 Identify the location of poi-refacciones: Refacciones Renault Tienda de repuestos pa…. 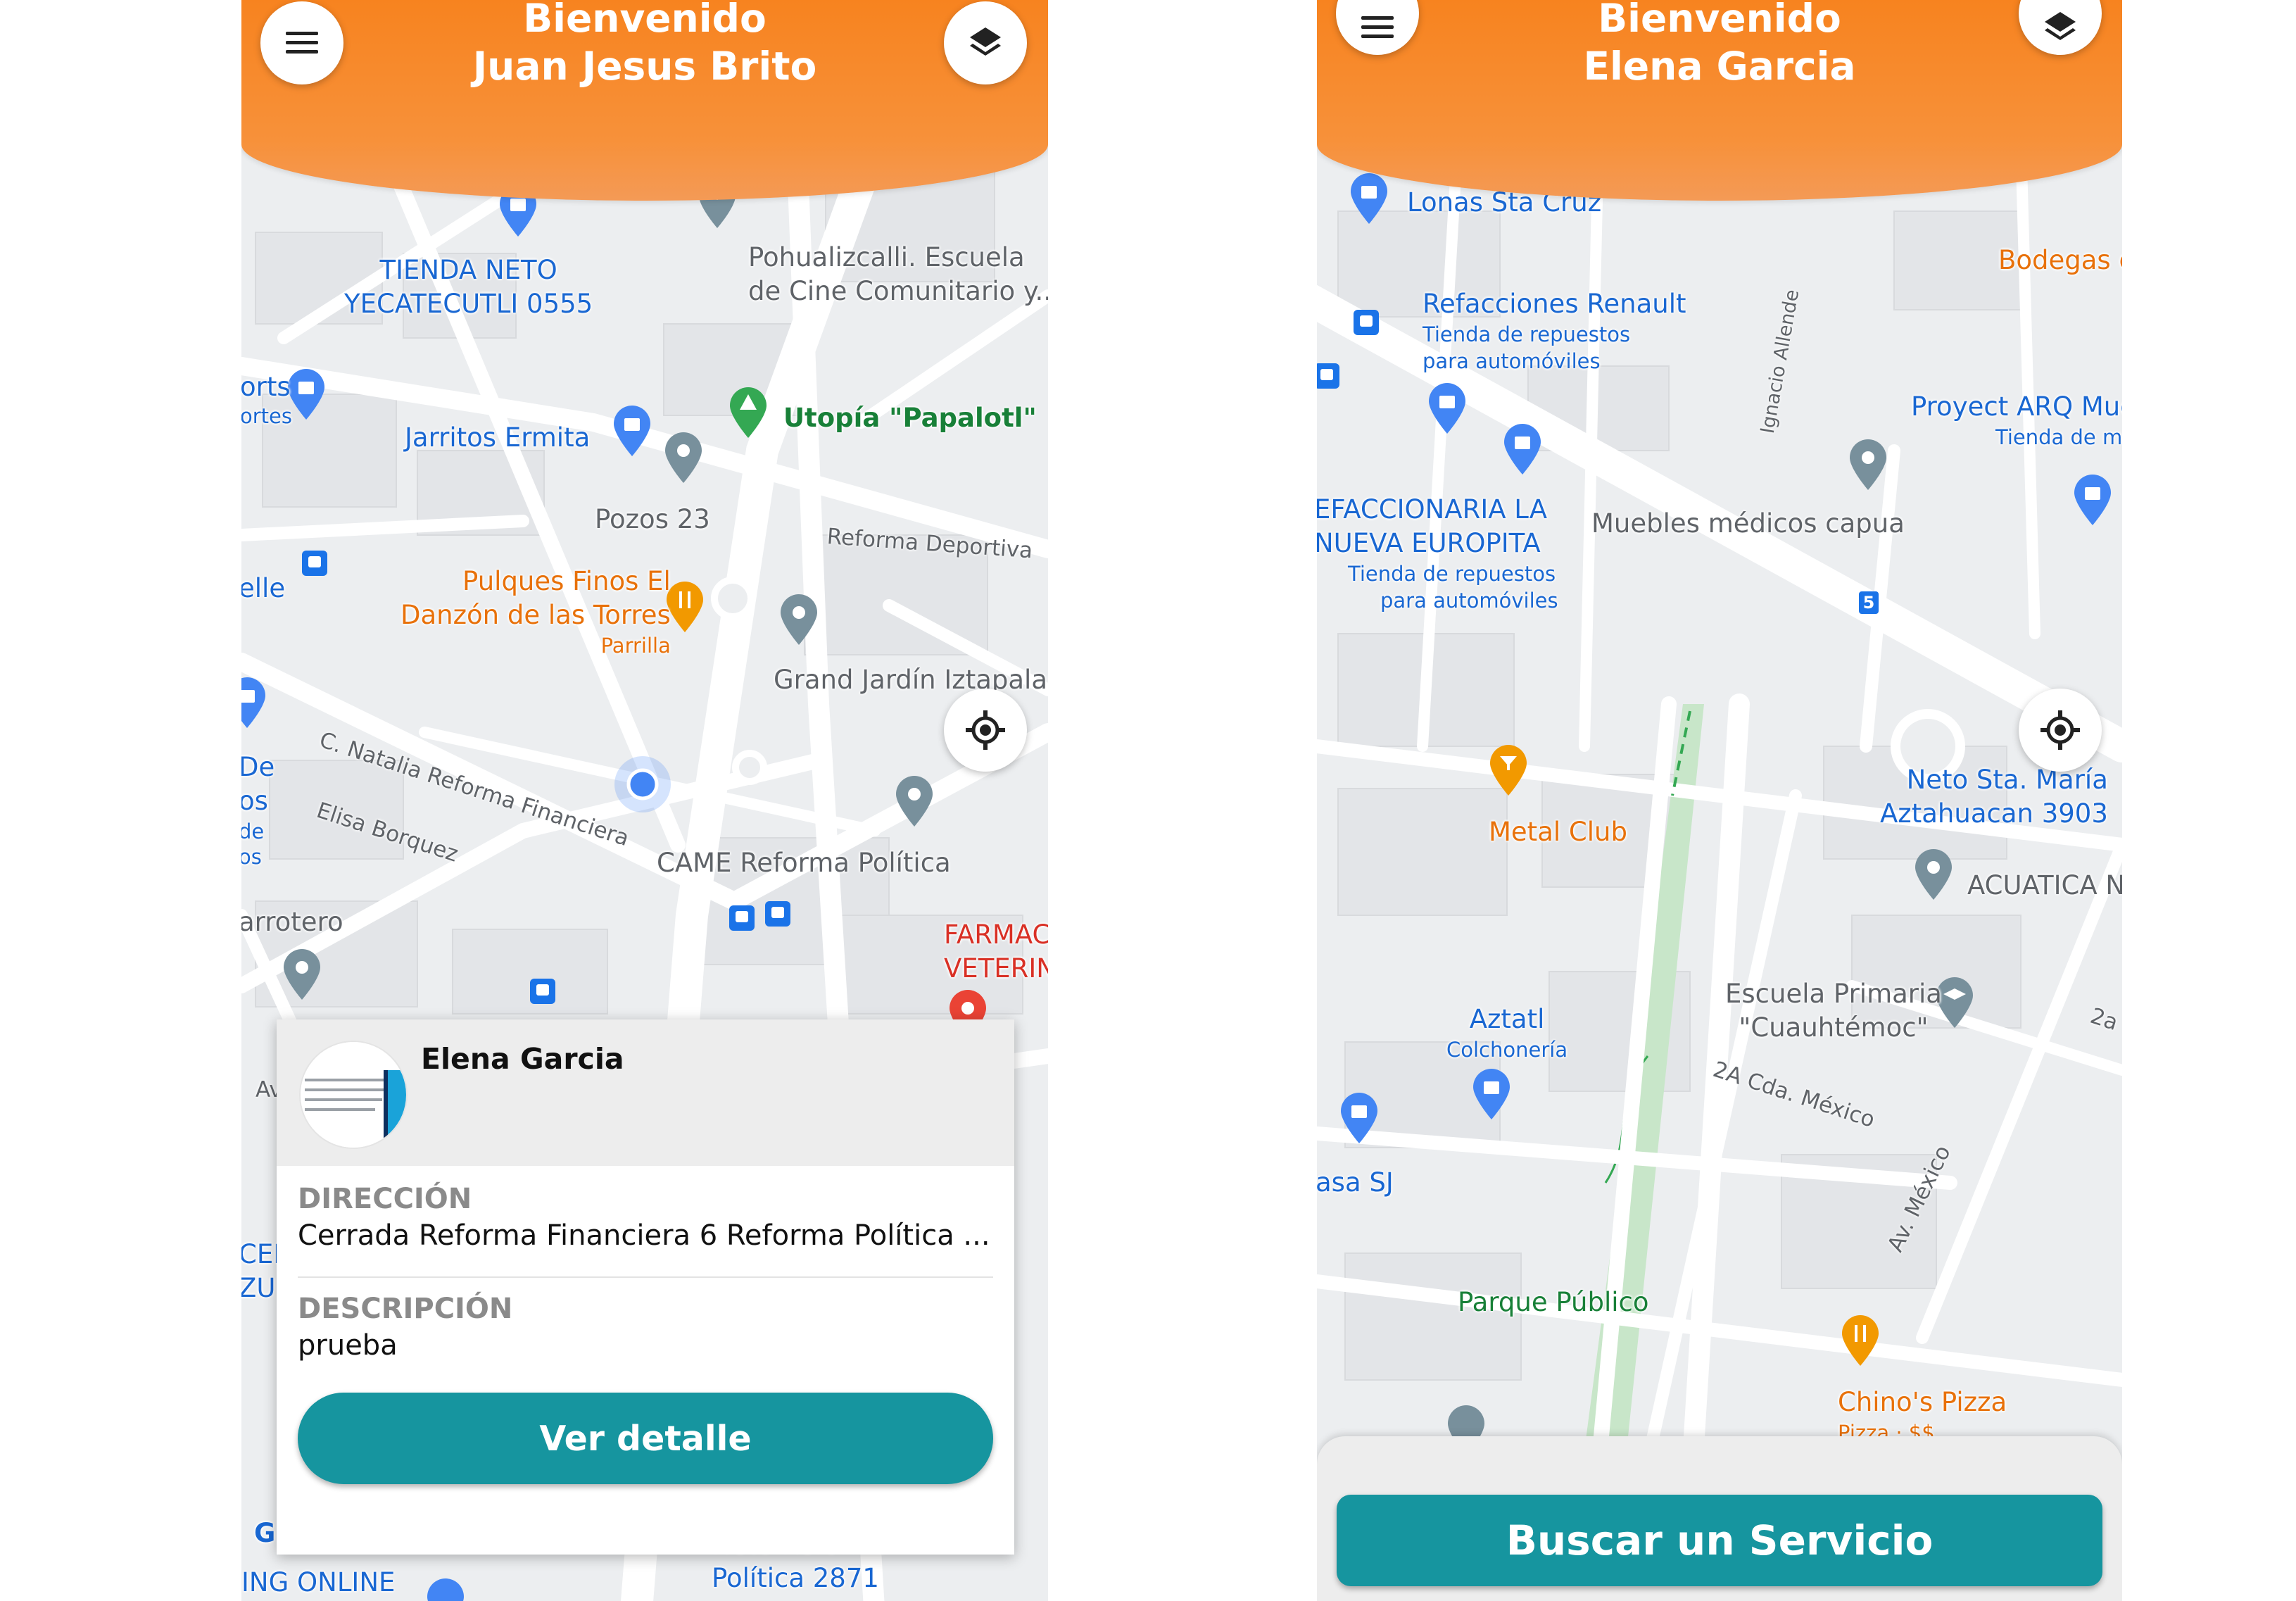
(1554, 331).